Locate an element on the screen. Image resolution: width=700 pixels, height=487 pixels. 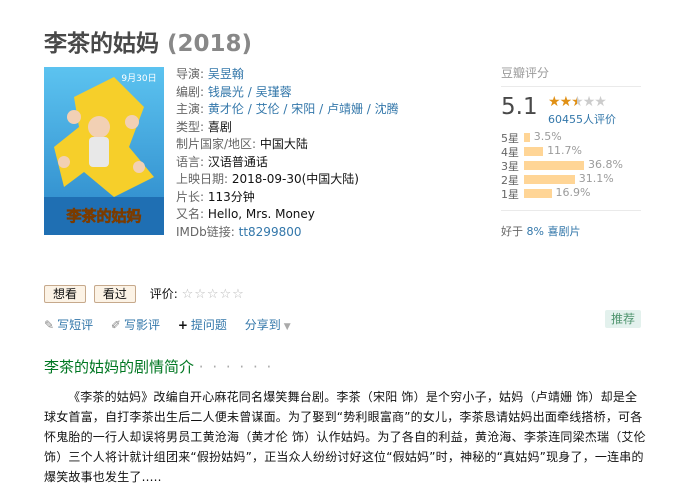
summary-heading: 李茶的姑妈的剧情简介 · · · · · · is located at coordinates (158, 366).